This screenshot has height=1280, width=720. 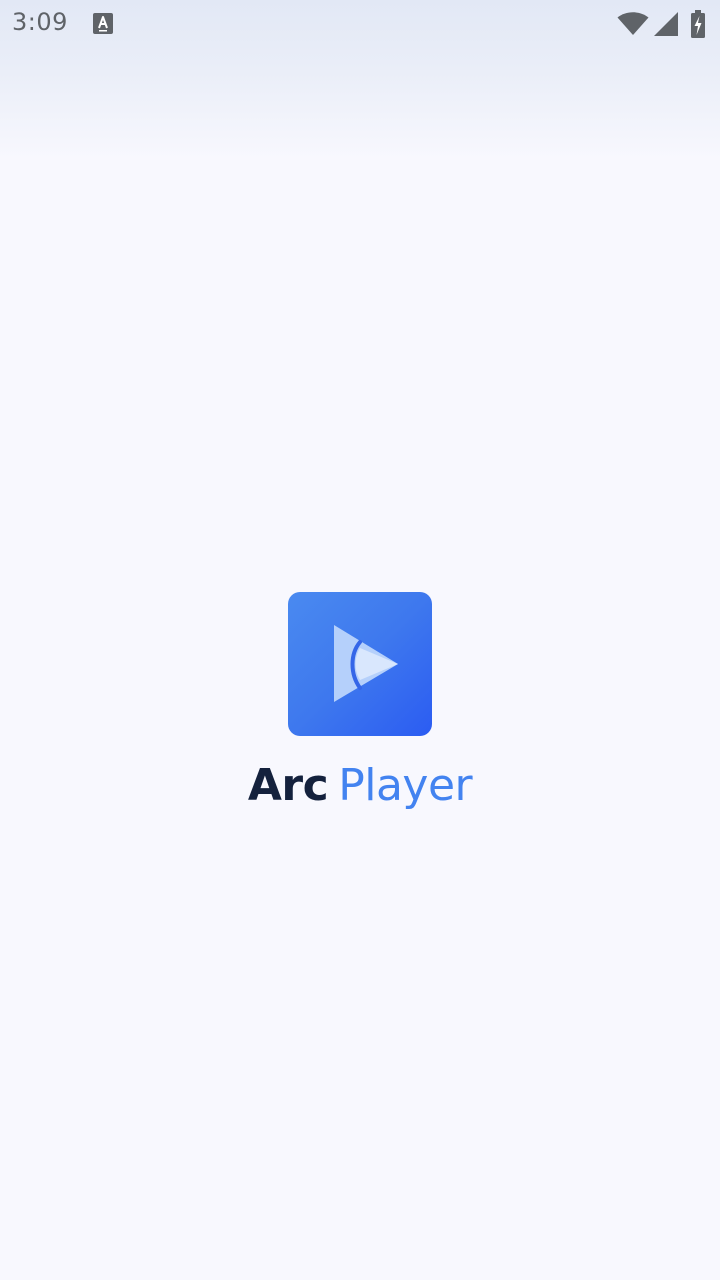 I want to click on app-name-arc: Arc, so click(x=288, y=785).